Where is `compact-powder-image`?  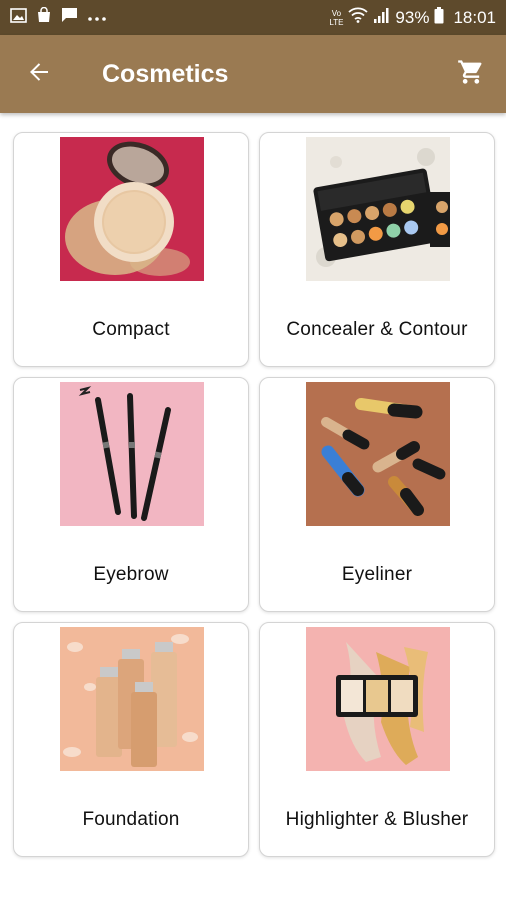
compact-powder-image is located at coordinates (132, 209).